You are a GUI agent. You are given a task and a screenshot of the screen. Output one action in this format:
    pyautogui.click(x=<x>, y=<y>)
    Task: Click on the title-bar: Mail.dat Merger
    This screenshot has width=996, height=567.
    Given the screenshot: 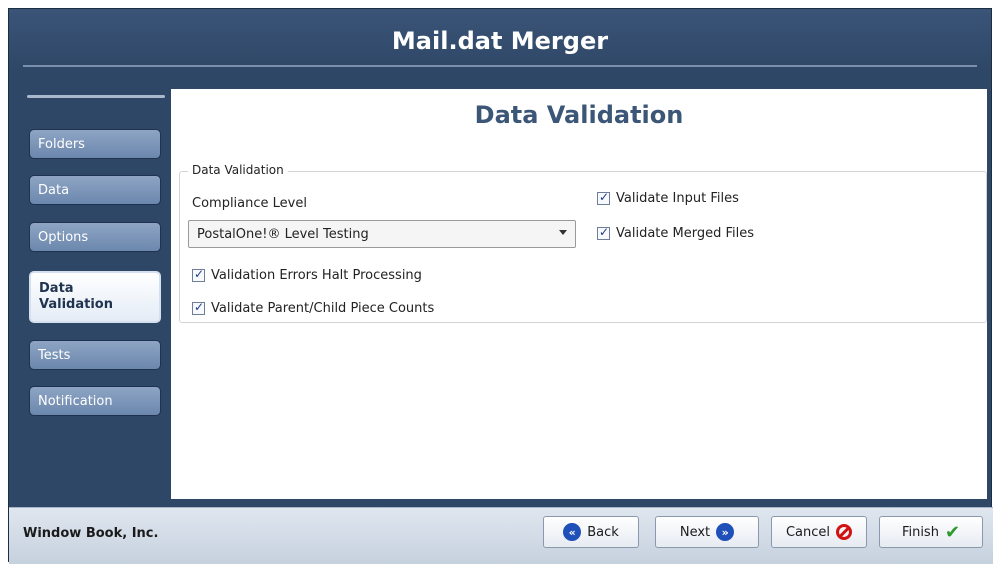 What is the action you would take?
    pyautogui.click(x=500, y=41)
    